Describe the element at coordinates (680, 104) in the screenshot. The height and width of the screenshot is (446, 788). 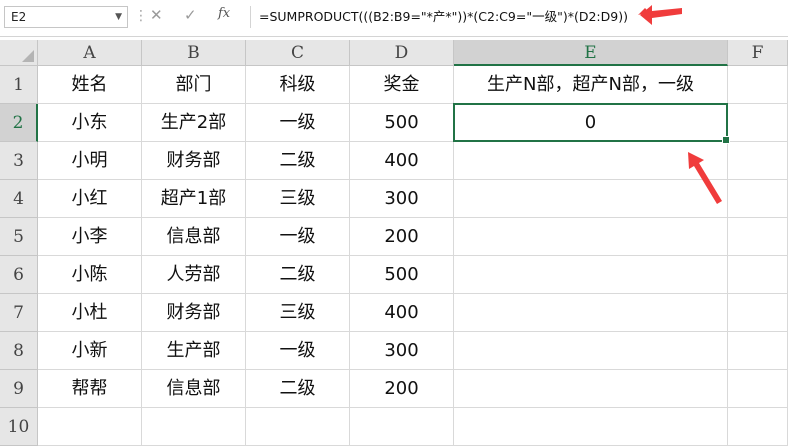
I see `annotation-arrows` at that location.